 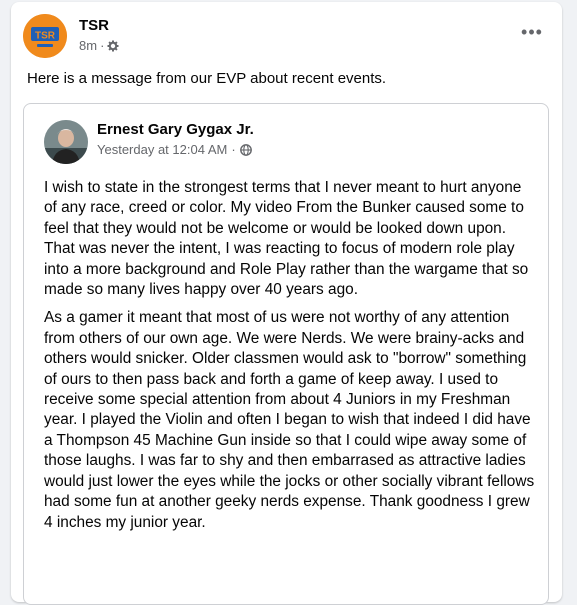 I want to click on shared-author-name: Ernest Gary Gygax Jr., so click(x=175, y=129).